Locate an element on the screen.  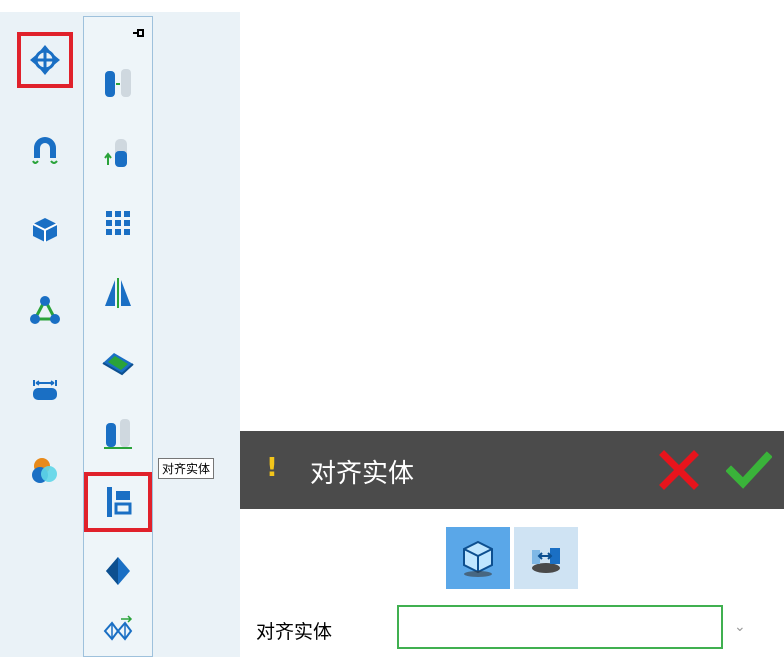
mirror-icon is located at coordinates (118, 293).